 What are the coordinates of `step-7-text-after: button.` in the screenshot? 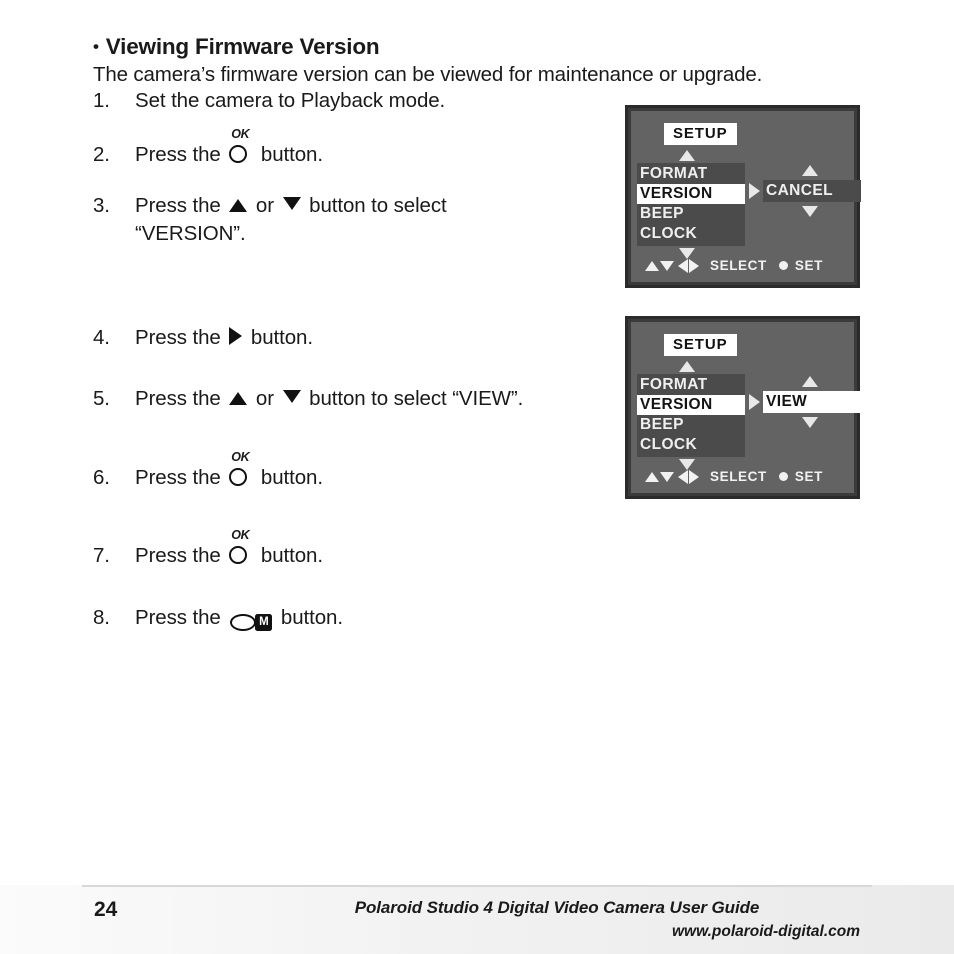 It's located at (291, 555).